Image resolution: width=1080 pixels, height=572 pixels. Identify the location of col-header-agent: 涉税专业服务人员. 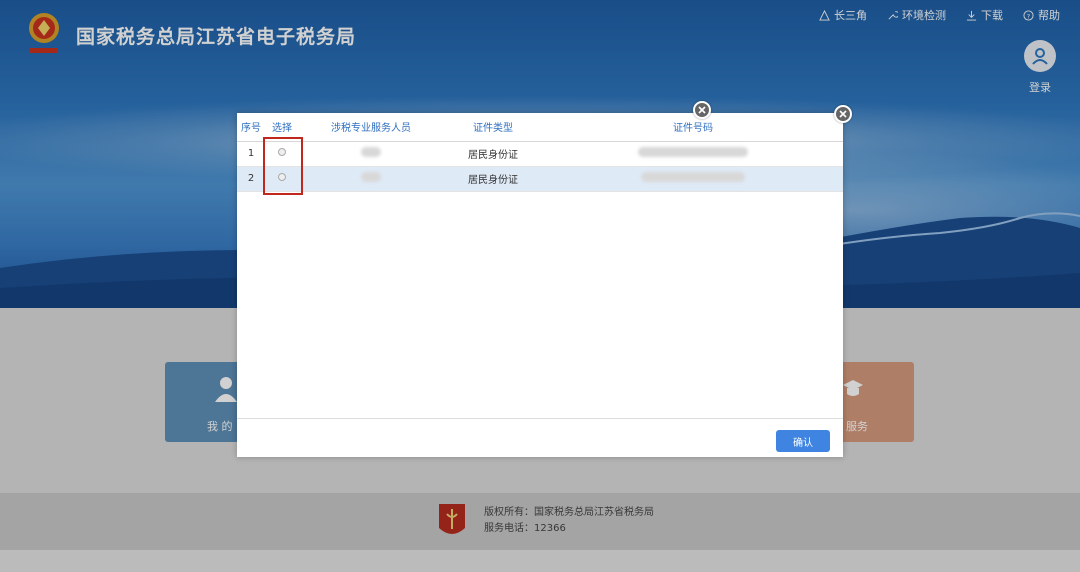
(371, 127).